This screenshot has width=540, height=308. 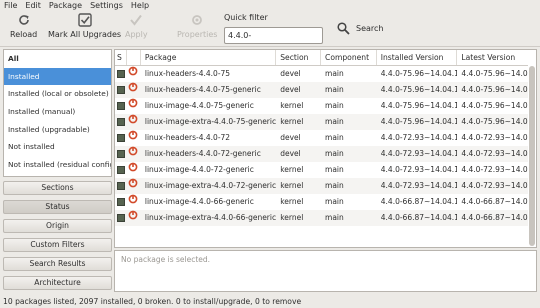 I want to click on column-header-package: Package, so click(x=209, y=57).